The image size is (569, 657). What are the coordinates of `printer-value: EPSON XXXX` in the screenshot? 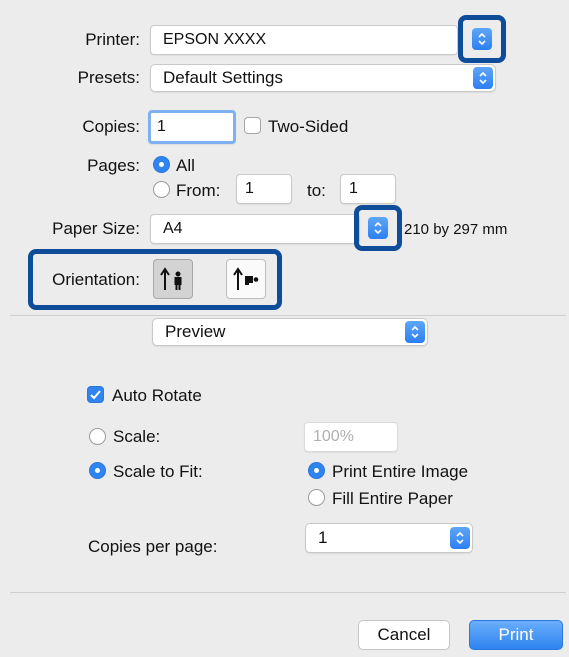 It's located at (215, 39).